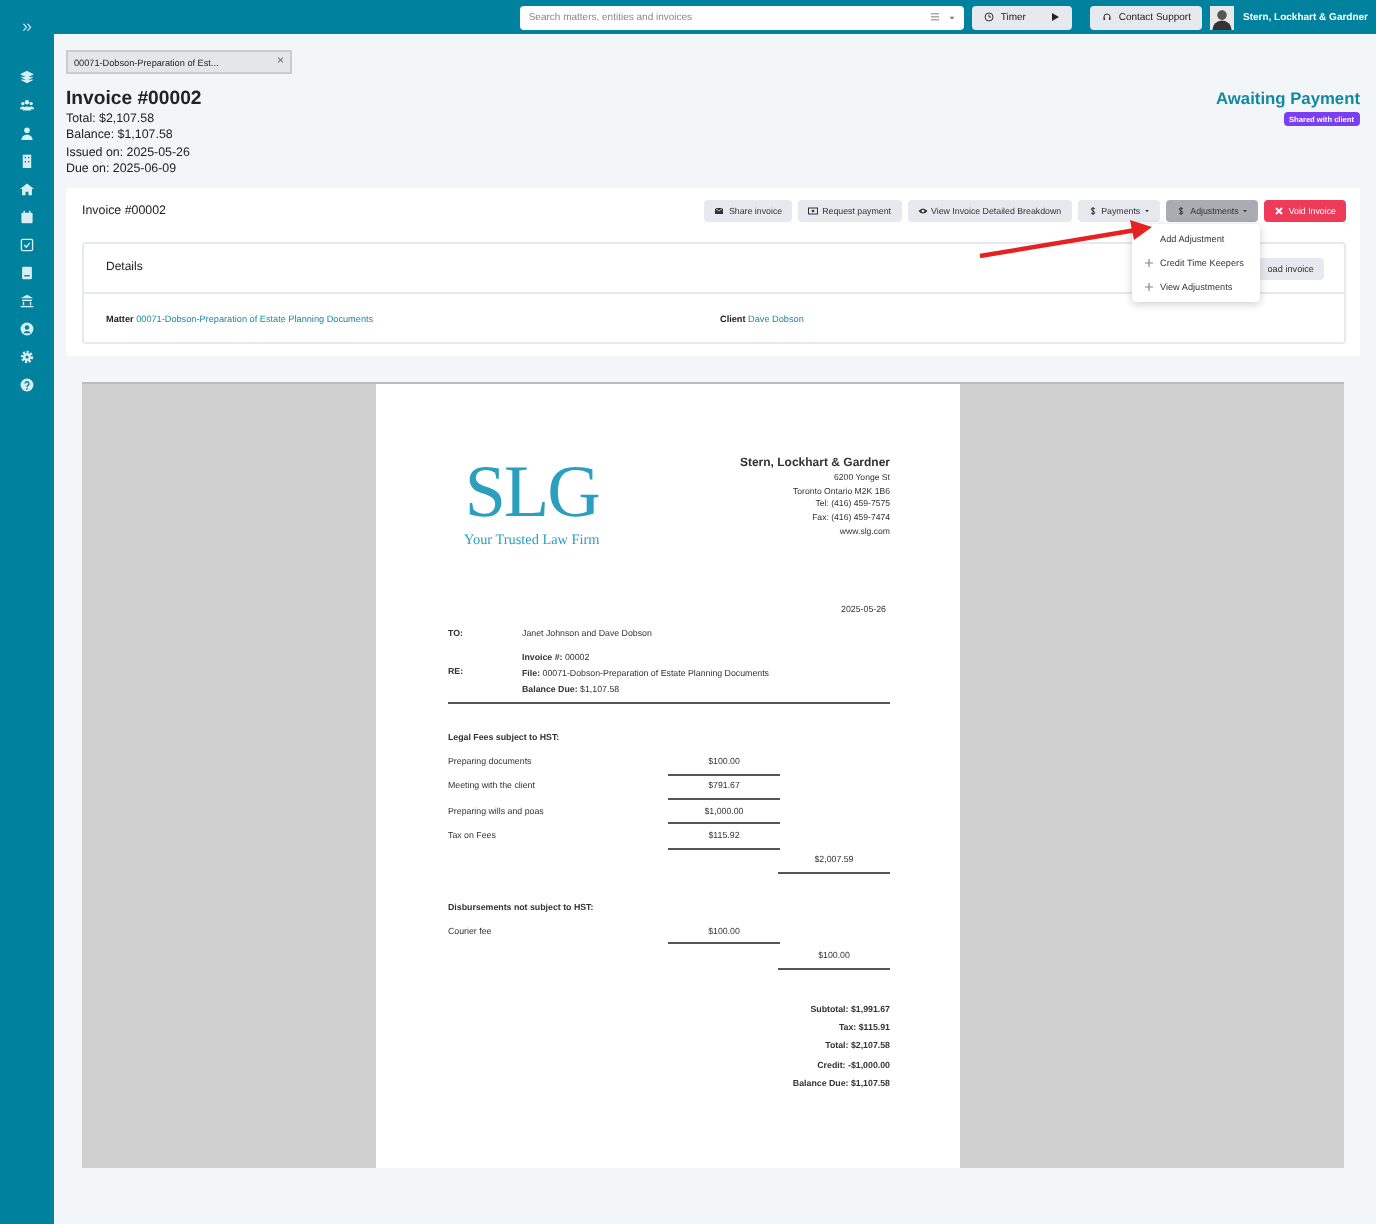 This screenshot has width=1376, height=1224. Describe the element at coordinates (27, 133) in the screenshot. I see `person-icon` at that location.